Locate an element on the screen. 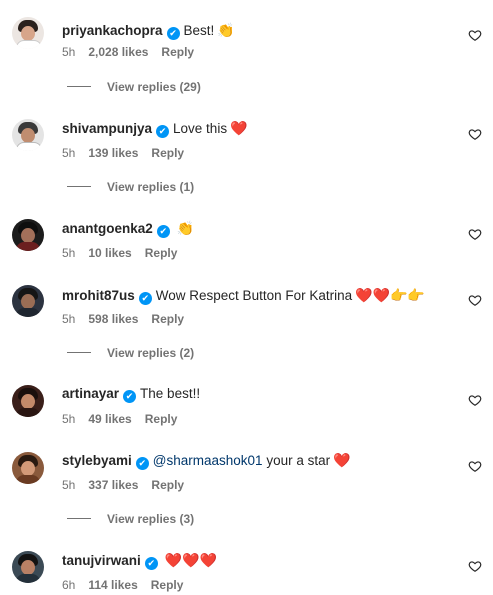 The image size is (493, 595). comment-text: Wow Respect Button For Katrina is located at coordinates (254, 295).